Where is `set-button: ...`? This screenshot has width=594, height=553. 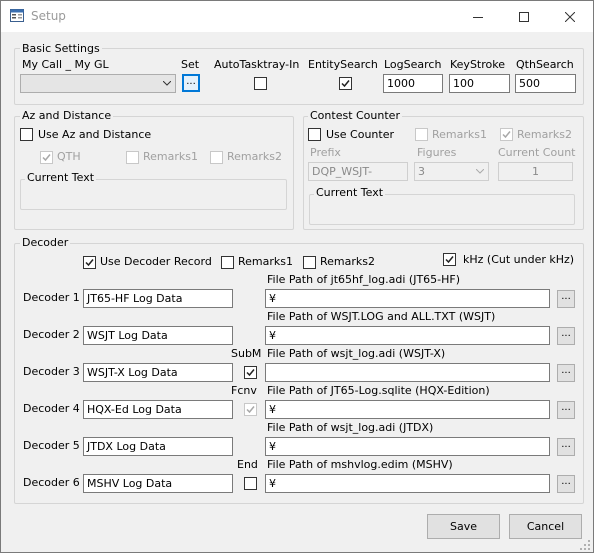 set-button: ... is located at coordinates (191, 83).